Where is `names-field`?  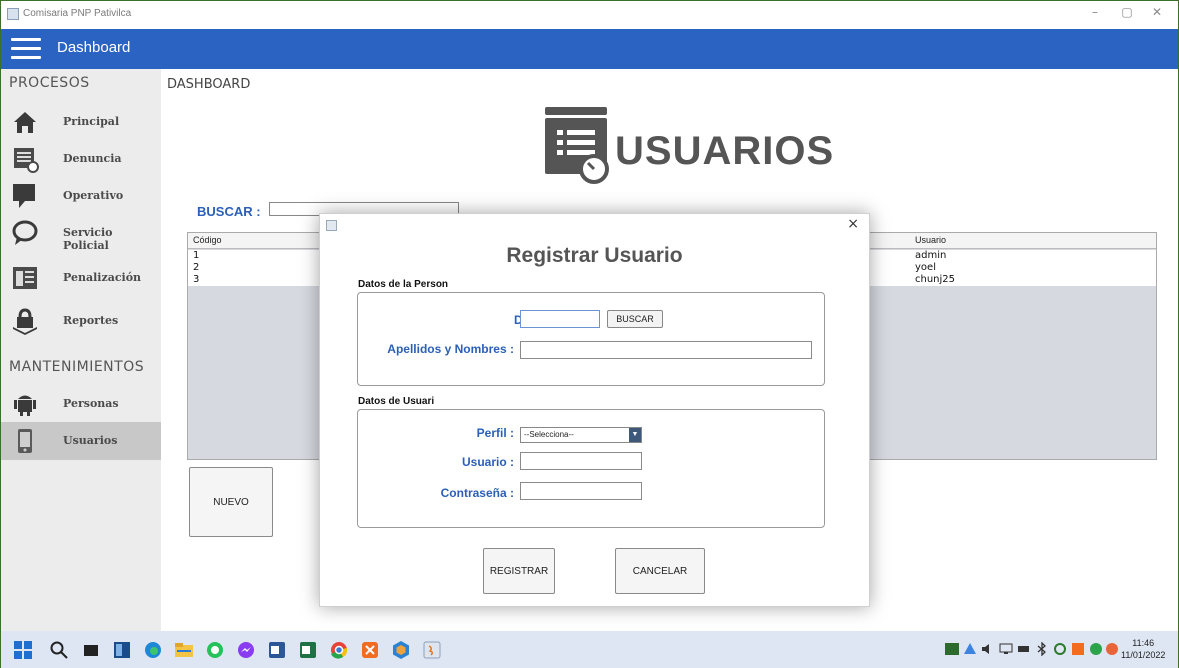 names-field is located at coordinates (666, 350).